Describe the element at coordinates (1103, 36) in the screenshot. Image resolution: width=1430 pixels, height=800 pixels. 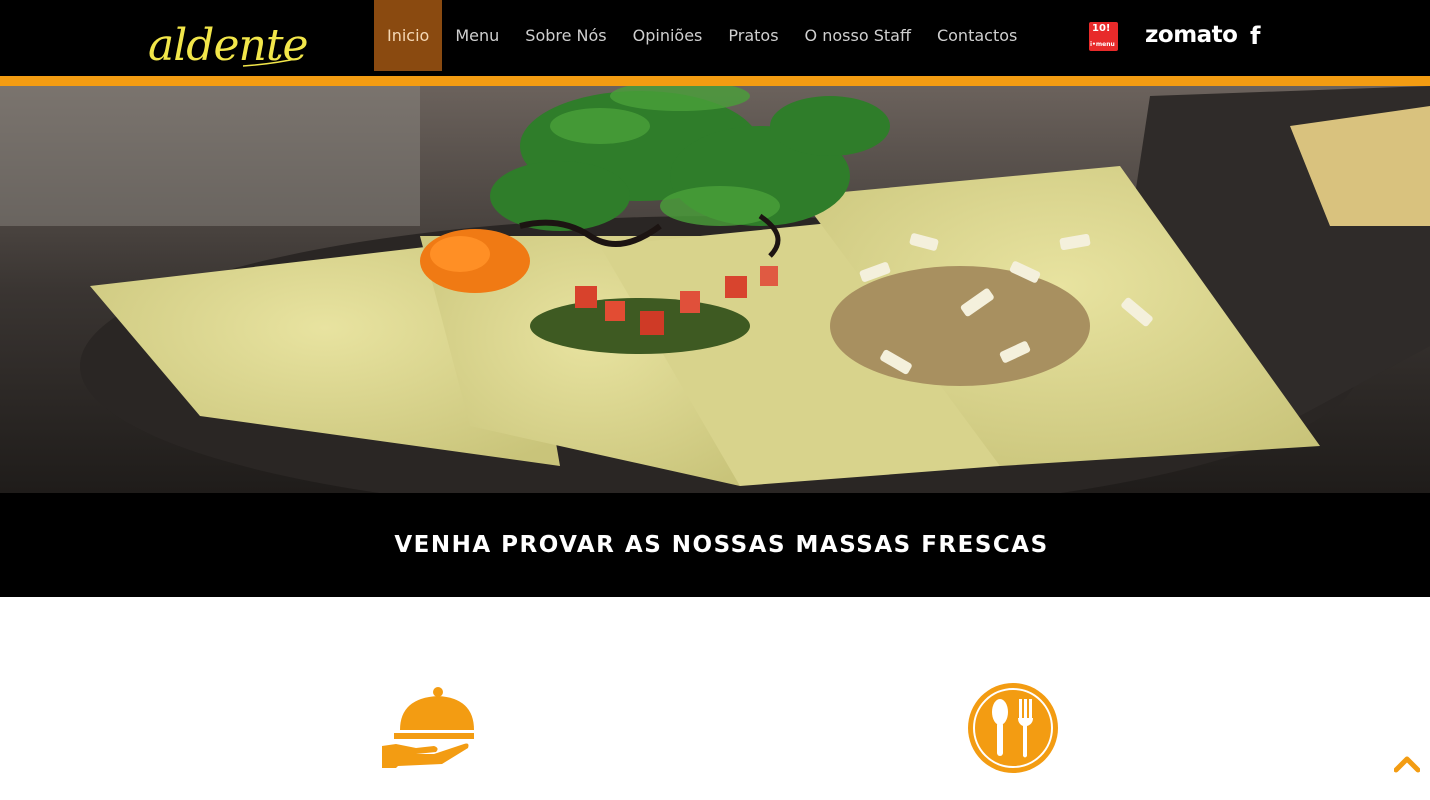
I see `imenu-link-icon: 10! i•menu` at that location.